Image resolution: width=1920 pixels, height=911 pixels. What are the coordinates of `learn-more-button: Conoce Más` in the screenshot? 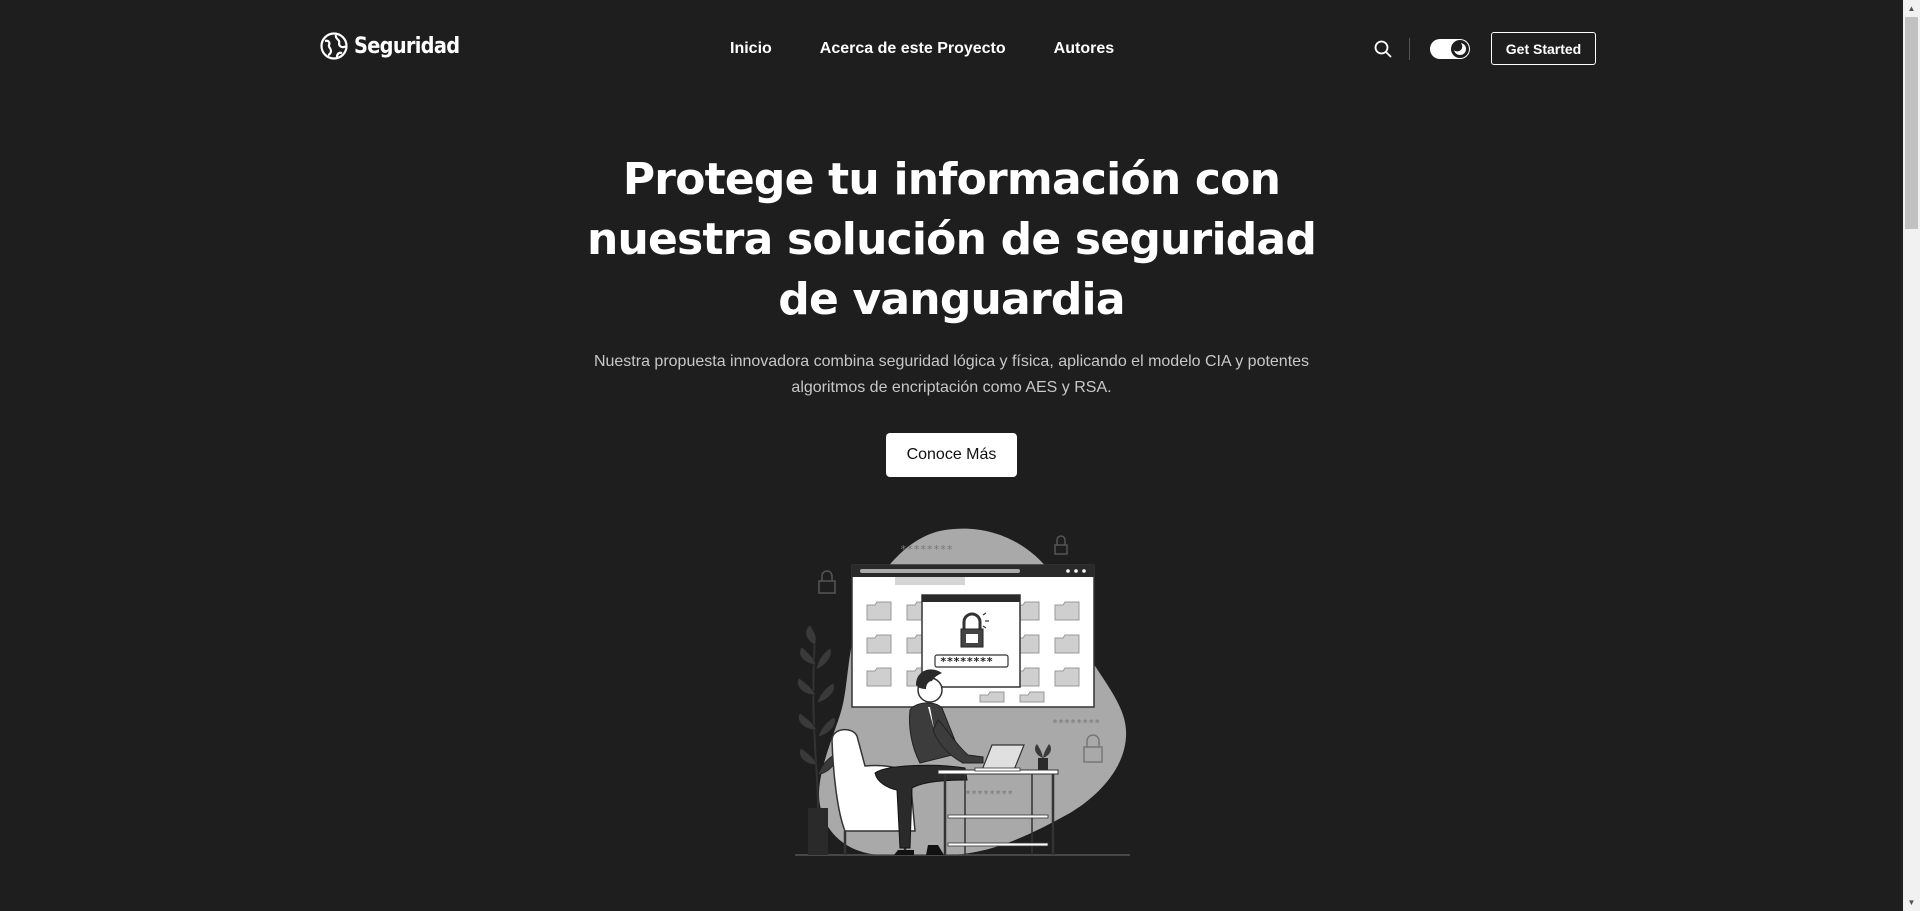 It's located at (951, 455).